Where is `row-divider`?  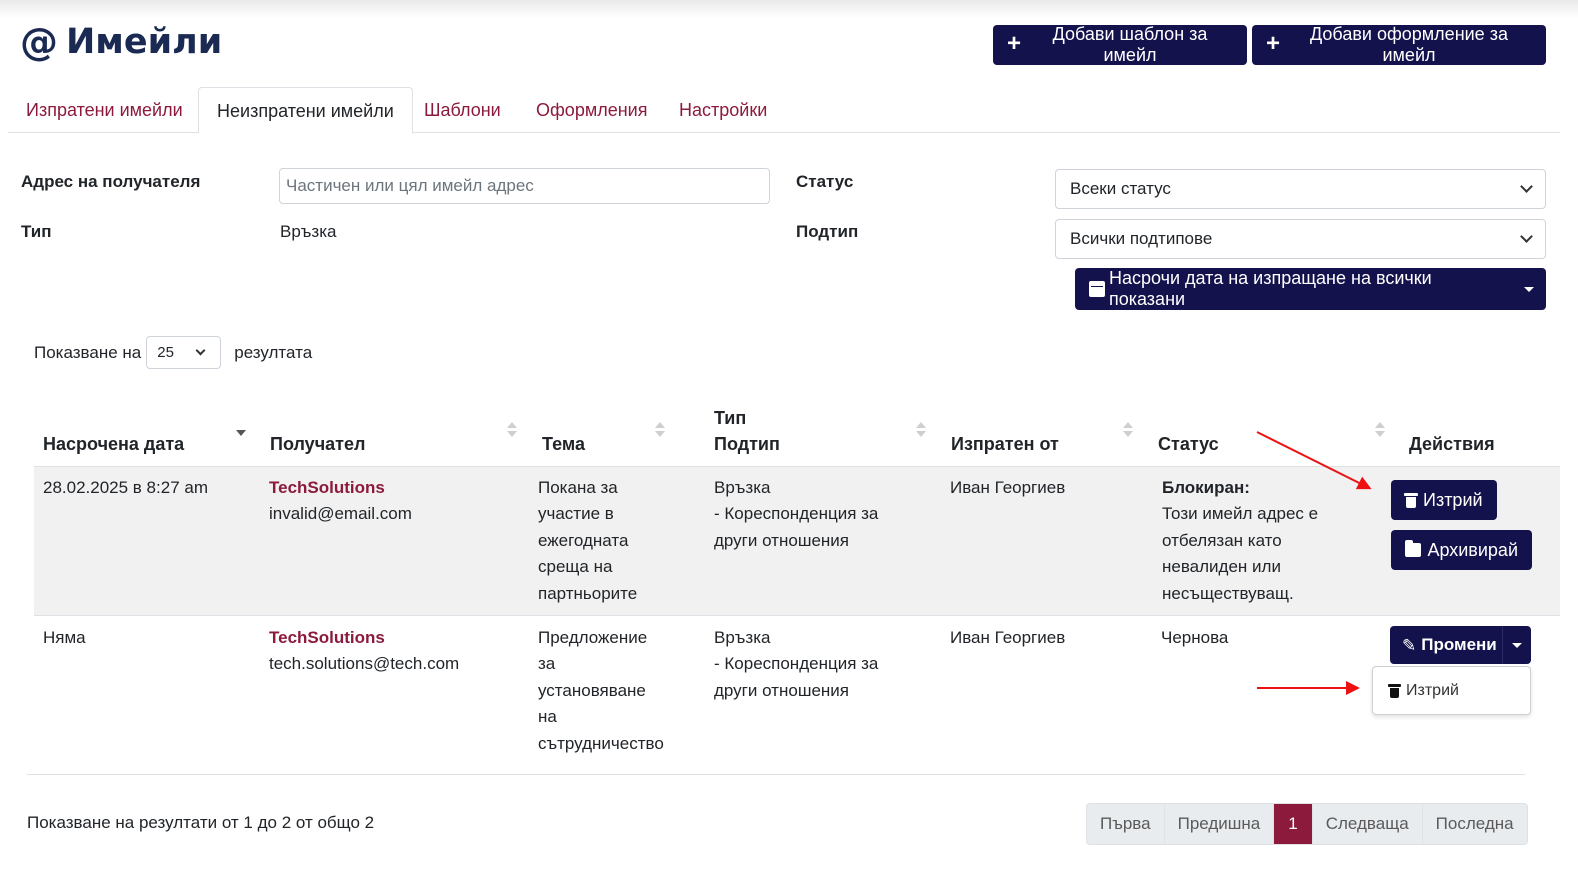
row-divider is located at coordinates (797, 615).